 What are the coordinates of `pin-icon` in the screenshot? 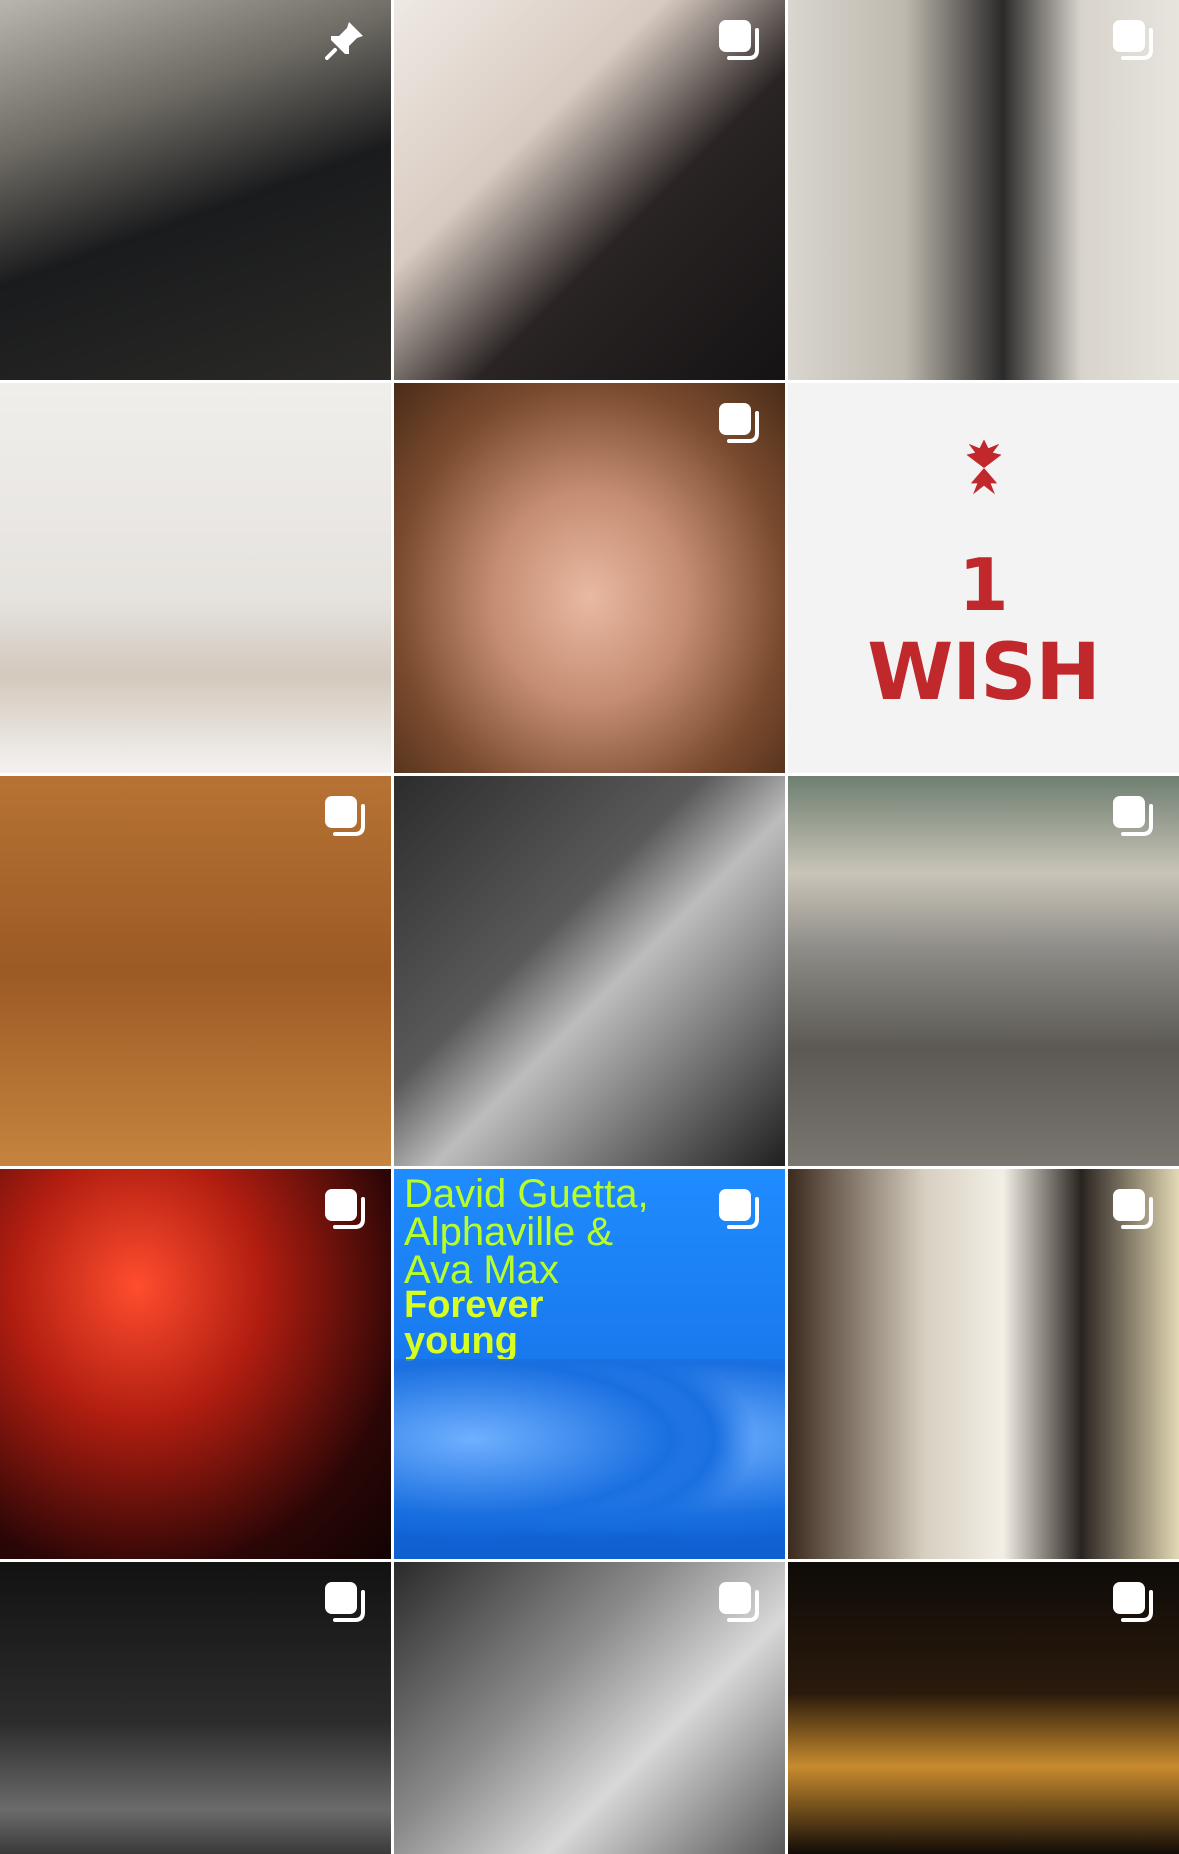 It's located at (345, 40).